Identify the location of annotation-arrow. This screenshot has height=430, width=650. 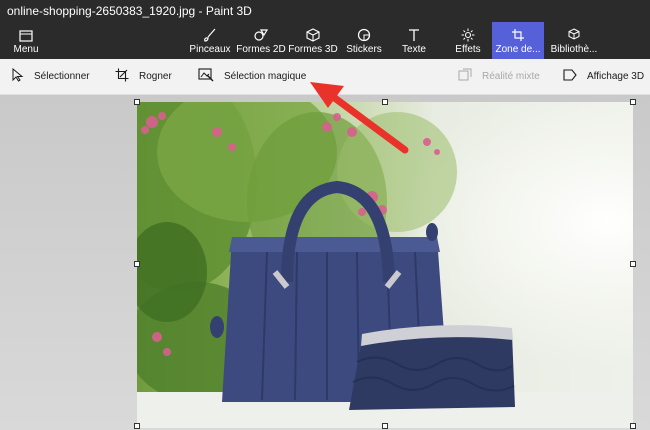
(359, 118).